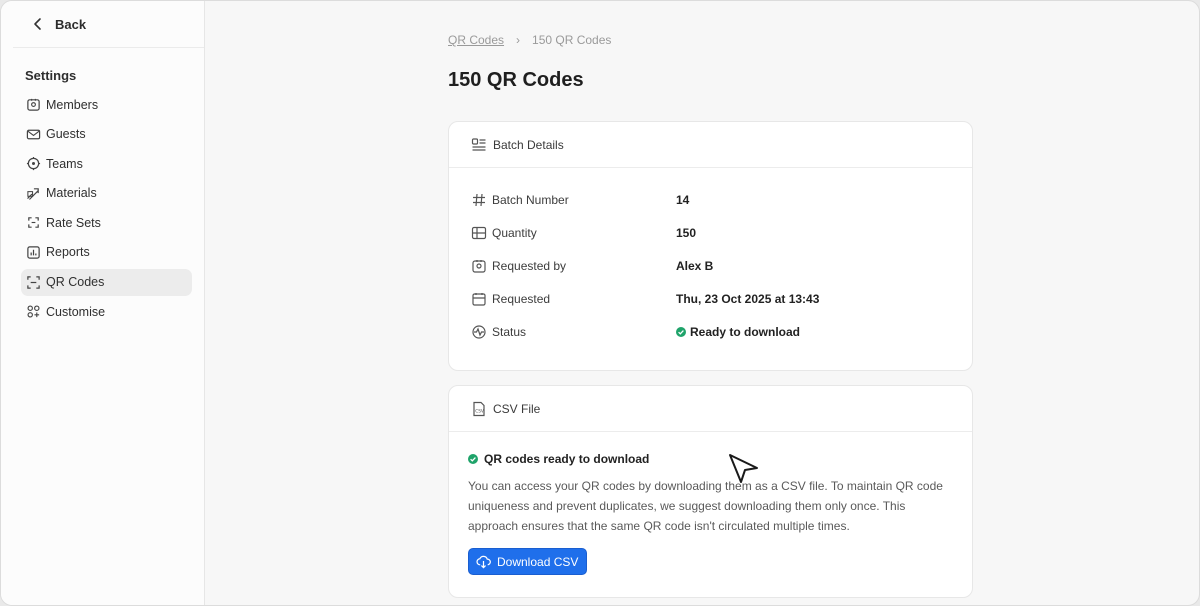  What do you see at coordinates (509, 332) in the screenshot?
I see `detail-label: Status` at bounding box center [509, 332].